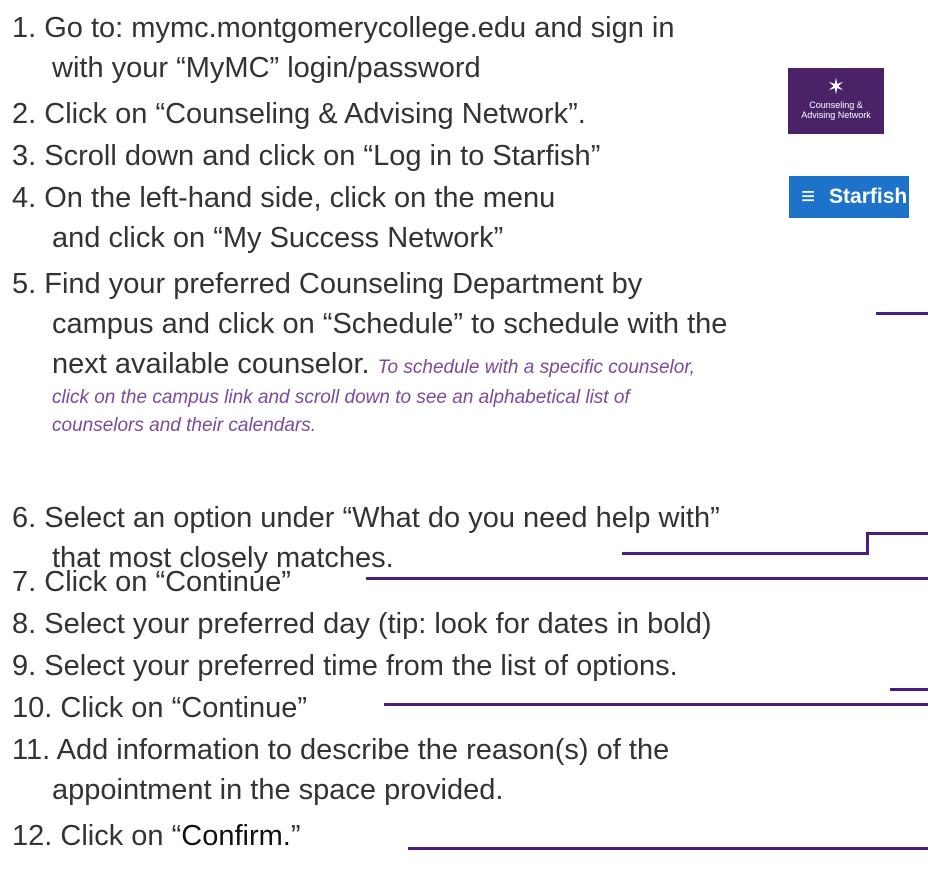  I want to click on hamburger-menu-icon: ≡, so click(808, 196).